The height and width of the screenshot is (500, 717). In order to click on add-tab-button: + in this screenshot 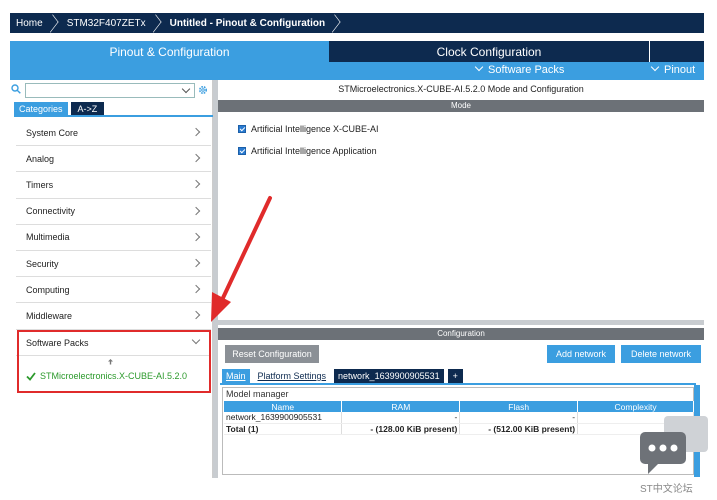, I will do `click(455, 376)`.